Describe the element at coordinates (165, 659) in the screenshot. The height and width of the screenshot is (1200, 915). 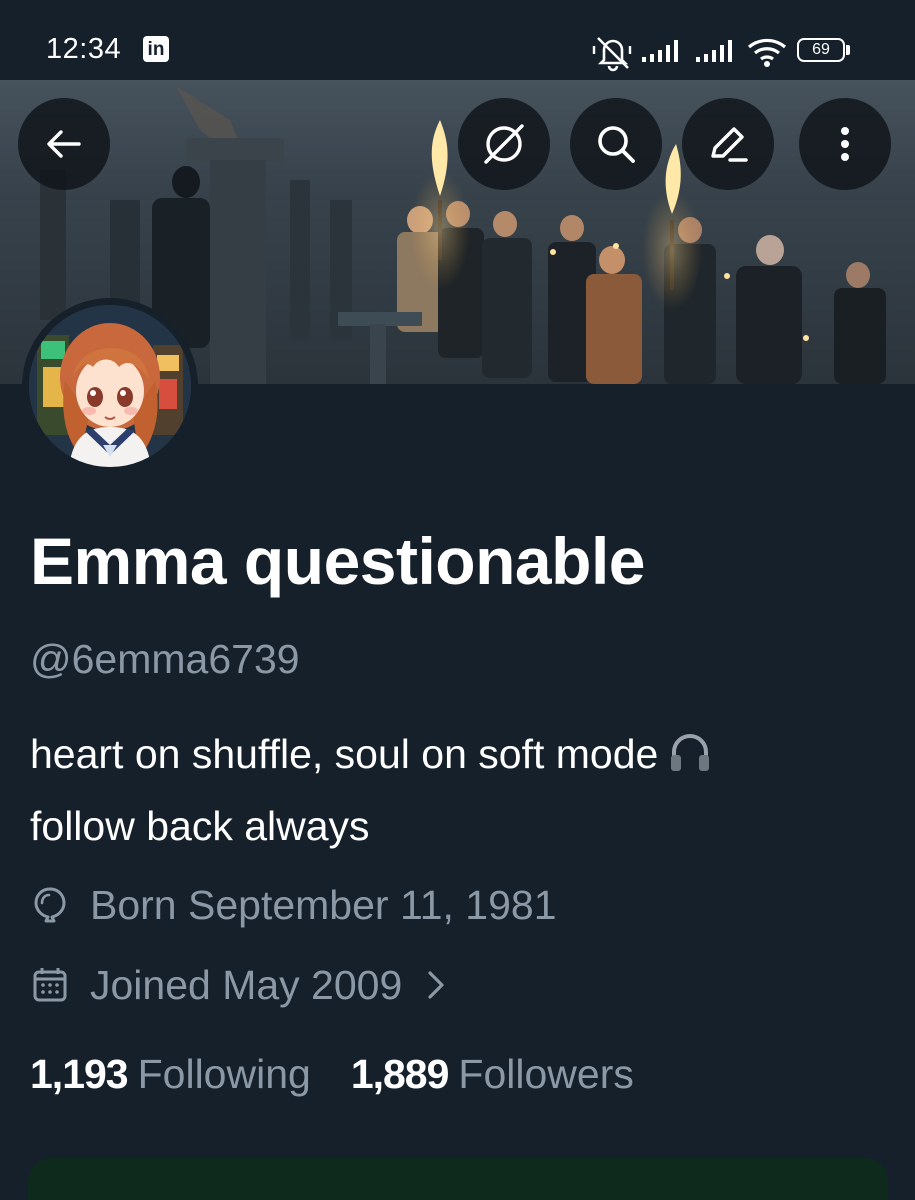
I see `user-handle: @6emma6739` at that location.